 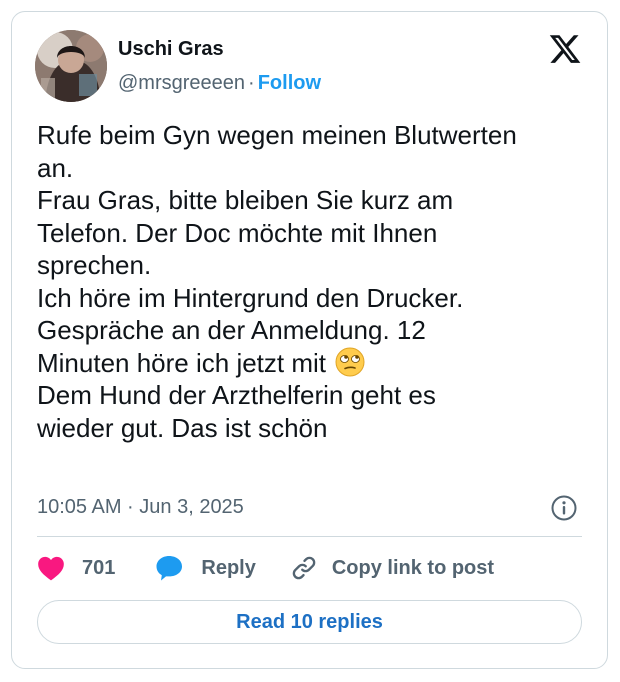 I want to click on divider, so click(x=309, y=536).